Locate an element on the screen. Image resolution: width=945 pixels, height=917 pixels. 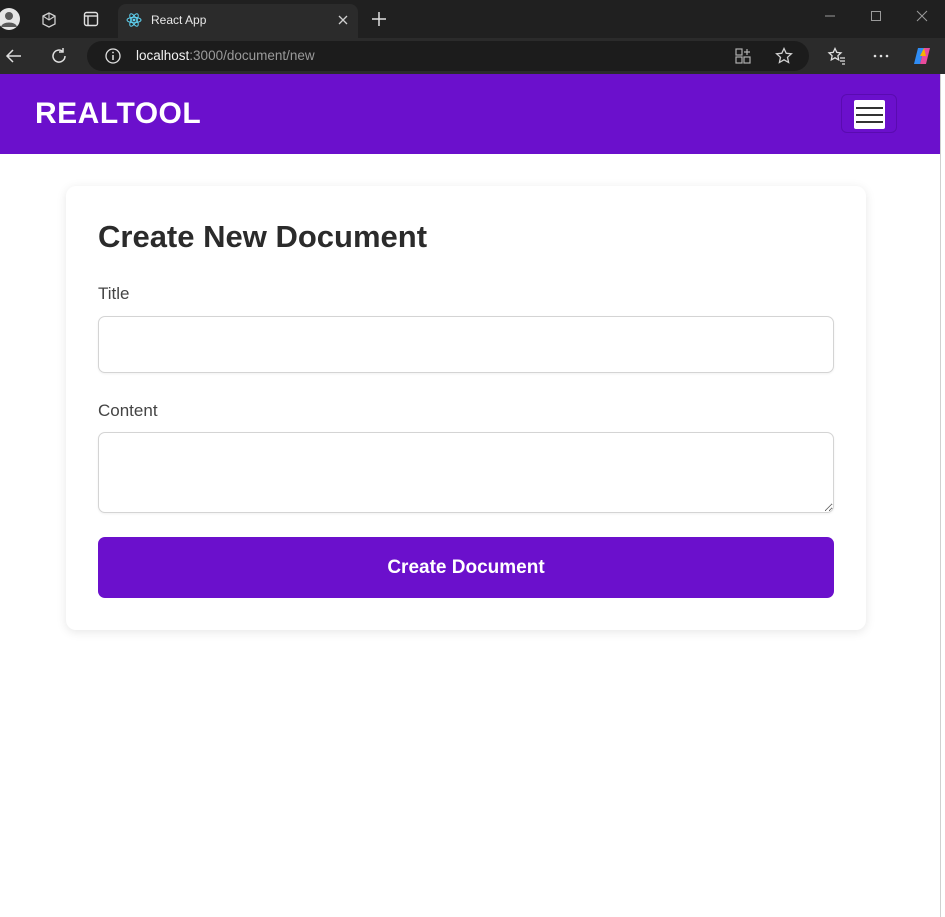
url-host: localhost is located at coordinates (163, 55).